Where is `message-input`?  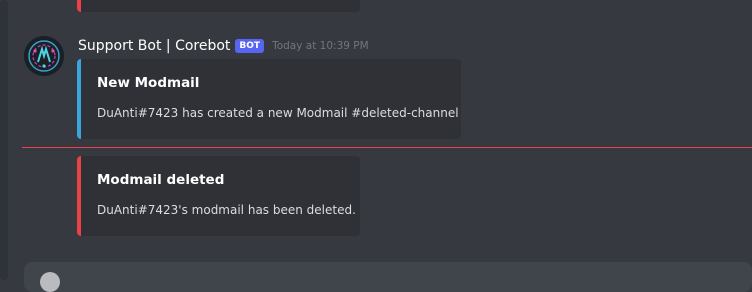
message-input is located at coordinates (381, 280).